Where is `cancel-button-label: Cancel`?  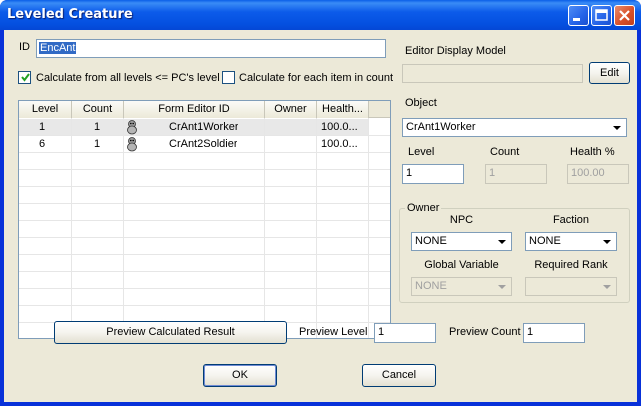 cancel-button-label: Cancel is located at coordinates (399, 375).